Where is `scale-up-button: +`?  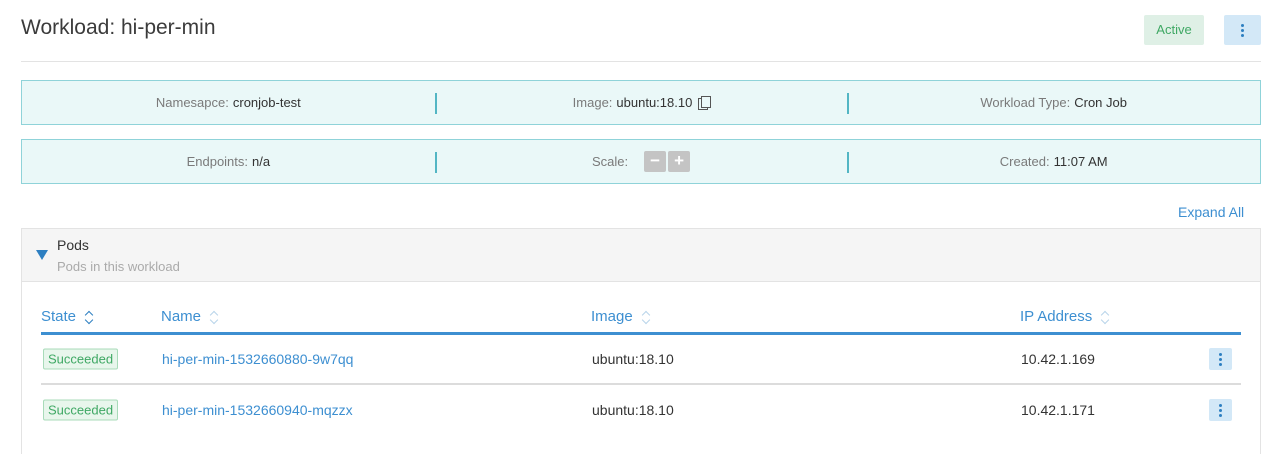
scale-up-button: + is located at coordinates (679, 161).